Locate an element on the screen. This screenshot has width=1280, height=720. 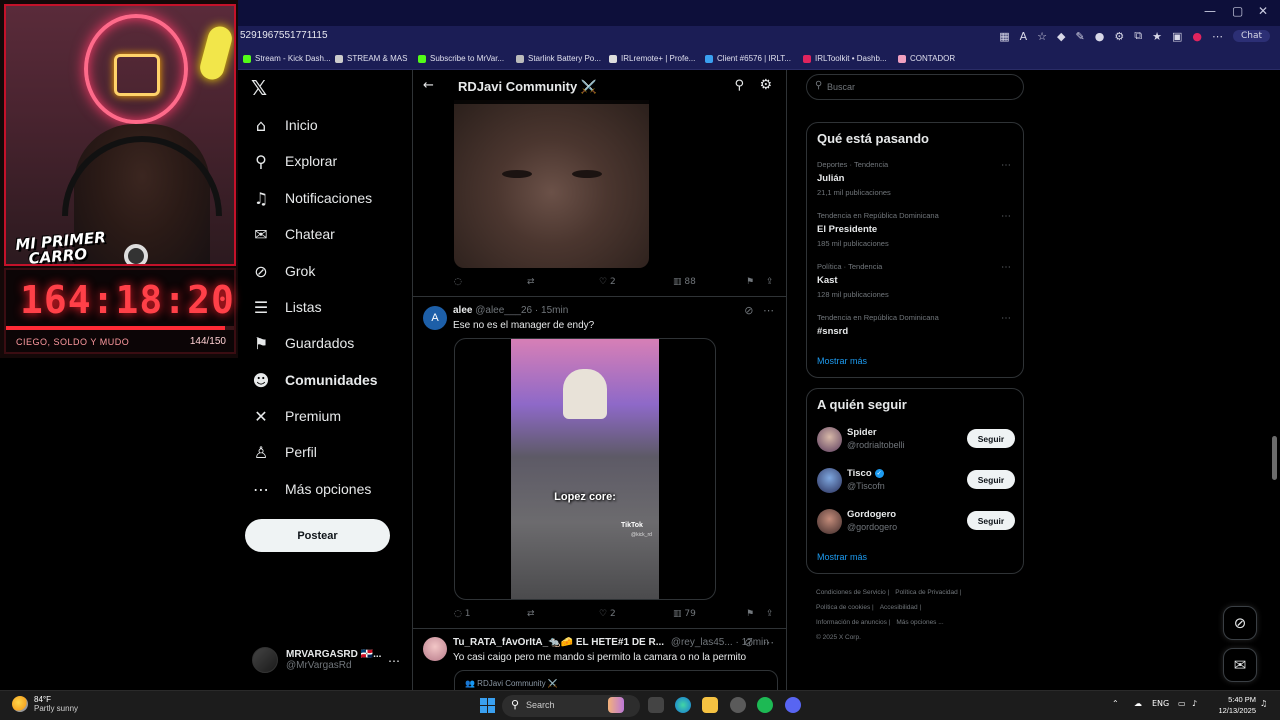
reader-icon: ▦ is located at coordinates (1004, 36).